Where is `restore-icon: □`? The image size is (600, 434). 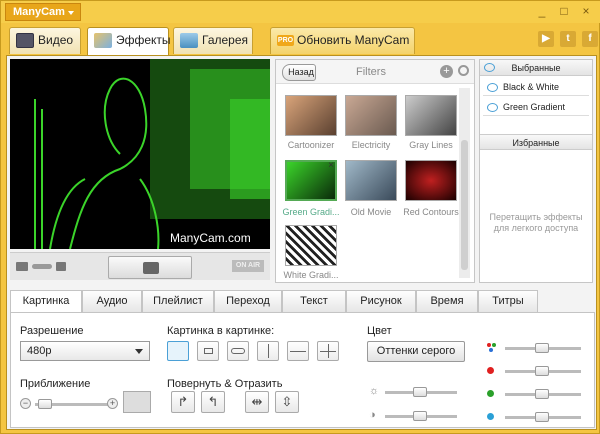 restore-icon: □ is located at coordinates (564, 11).